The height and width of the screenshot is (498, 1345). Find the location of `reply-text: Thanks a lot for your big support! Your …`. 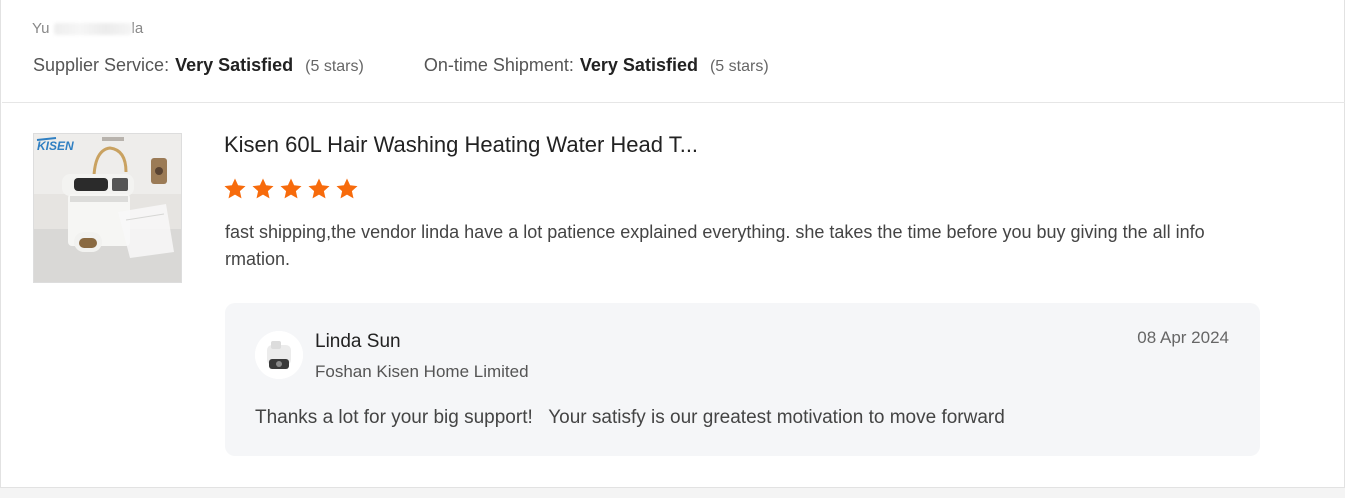

reply-text: Thanks a lot for your big support! Your … is located at coordinates (630, 417).